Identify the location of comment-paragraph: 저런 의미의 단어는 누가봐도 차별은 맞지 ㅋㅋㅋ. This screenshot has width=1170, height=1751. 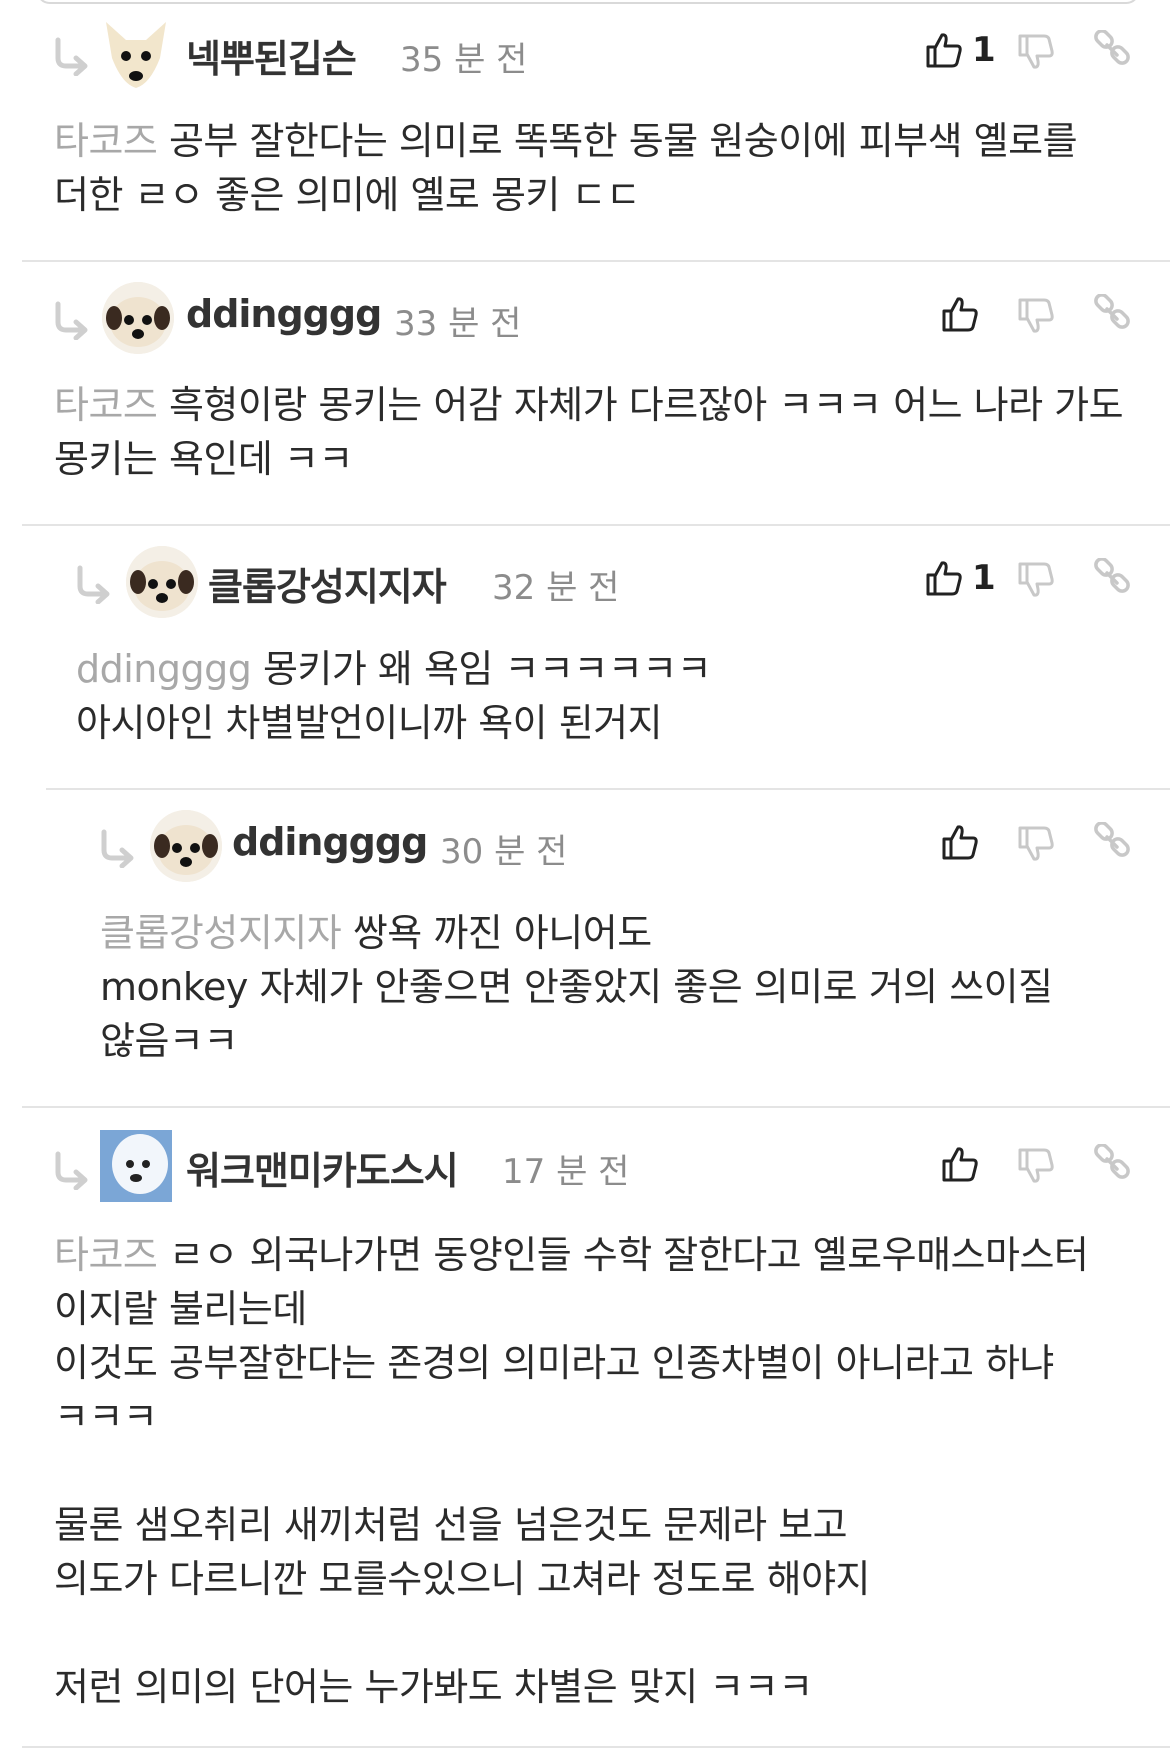
(433, 1687).